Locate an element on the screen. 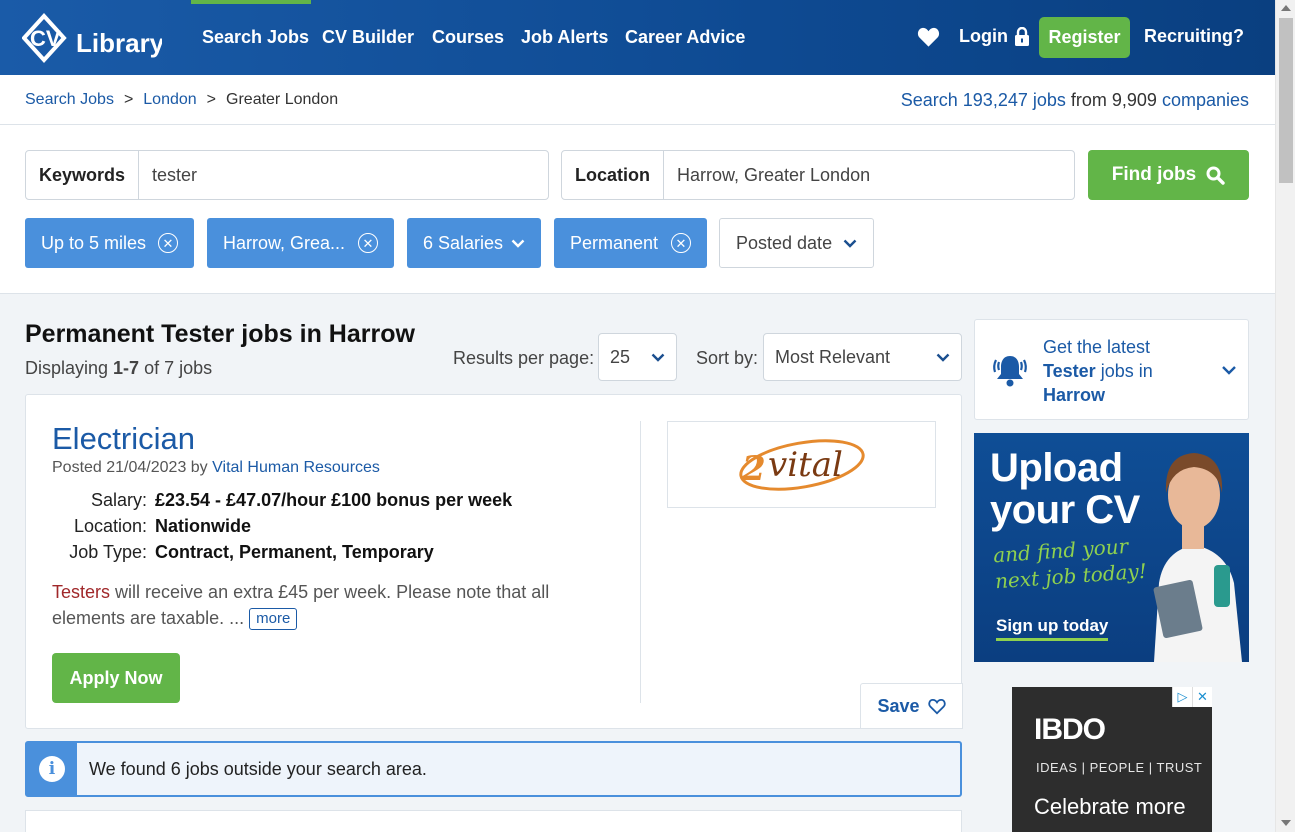 This screenshot has height=832, width=1295. filter-chip-label: Permanent is located at coordinates (614, 242).